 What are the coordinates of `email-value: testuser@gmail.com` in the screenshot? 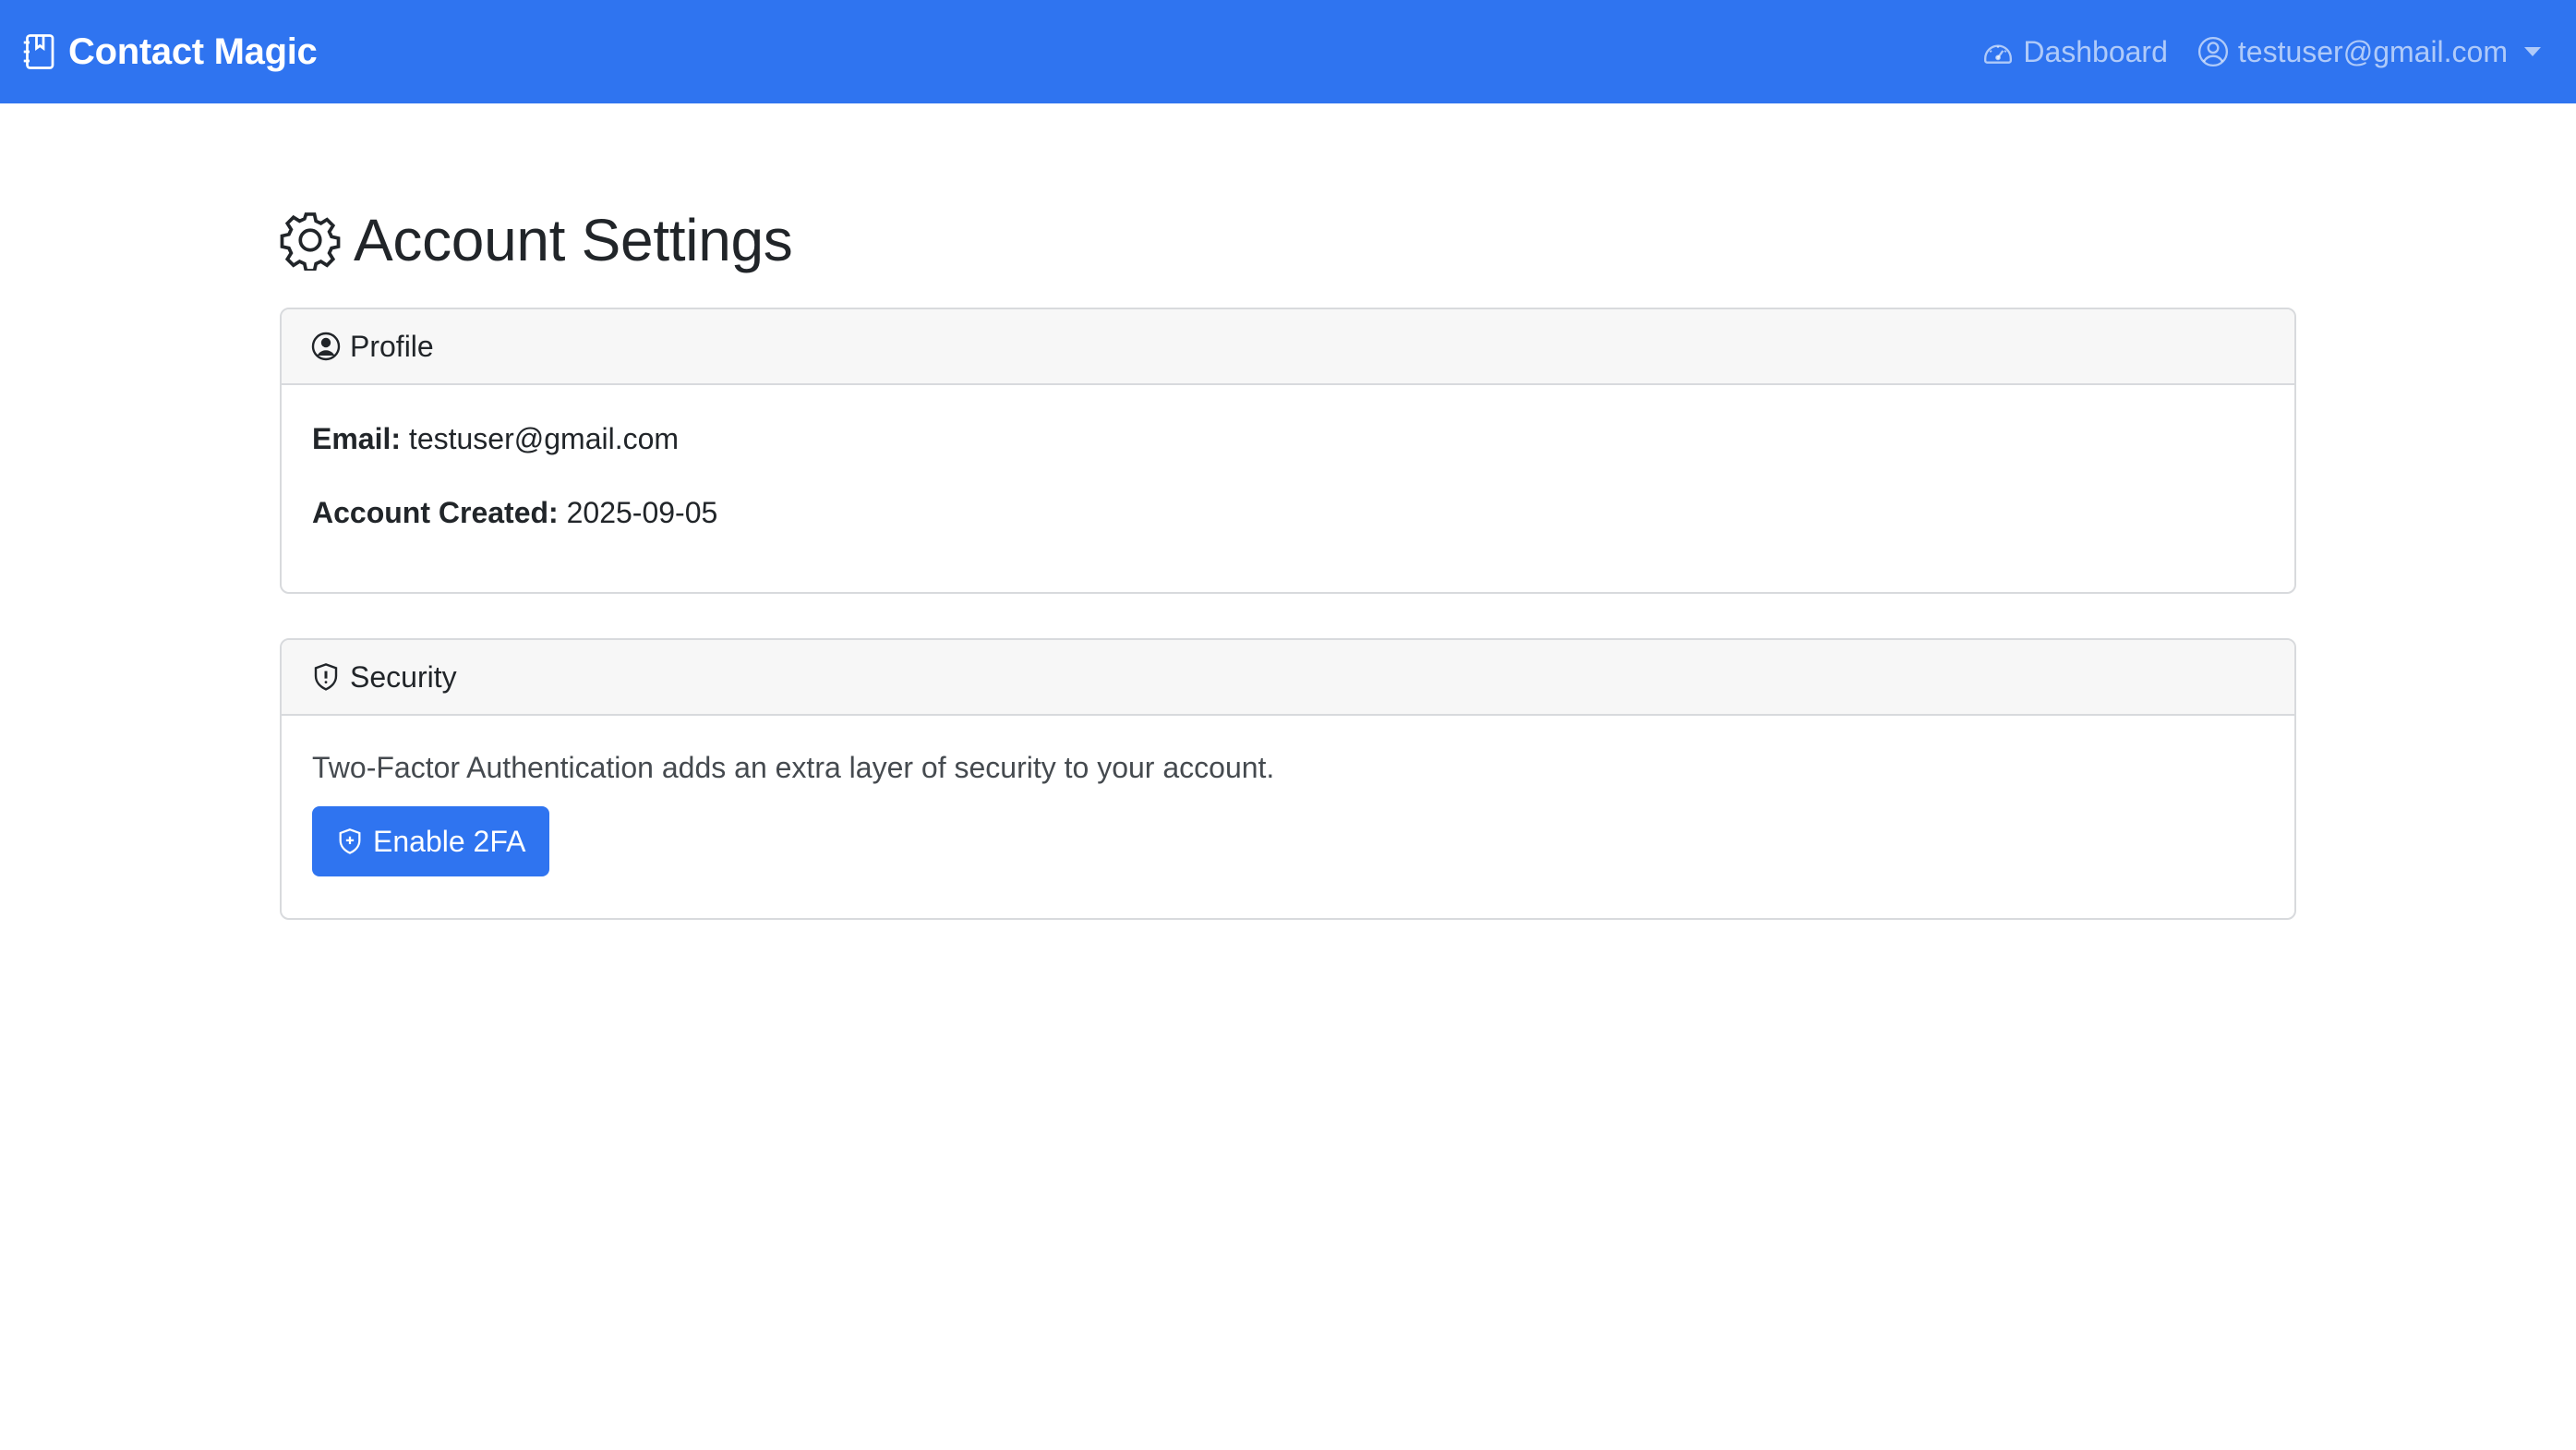 It's located at (544, 438).